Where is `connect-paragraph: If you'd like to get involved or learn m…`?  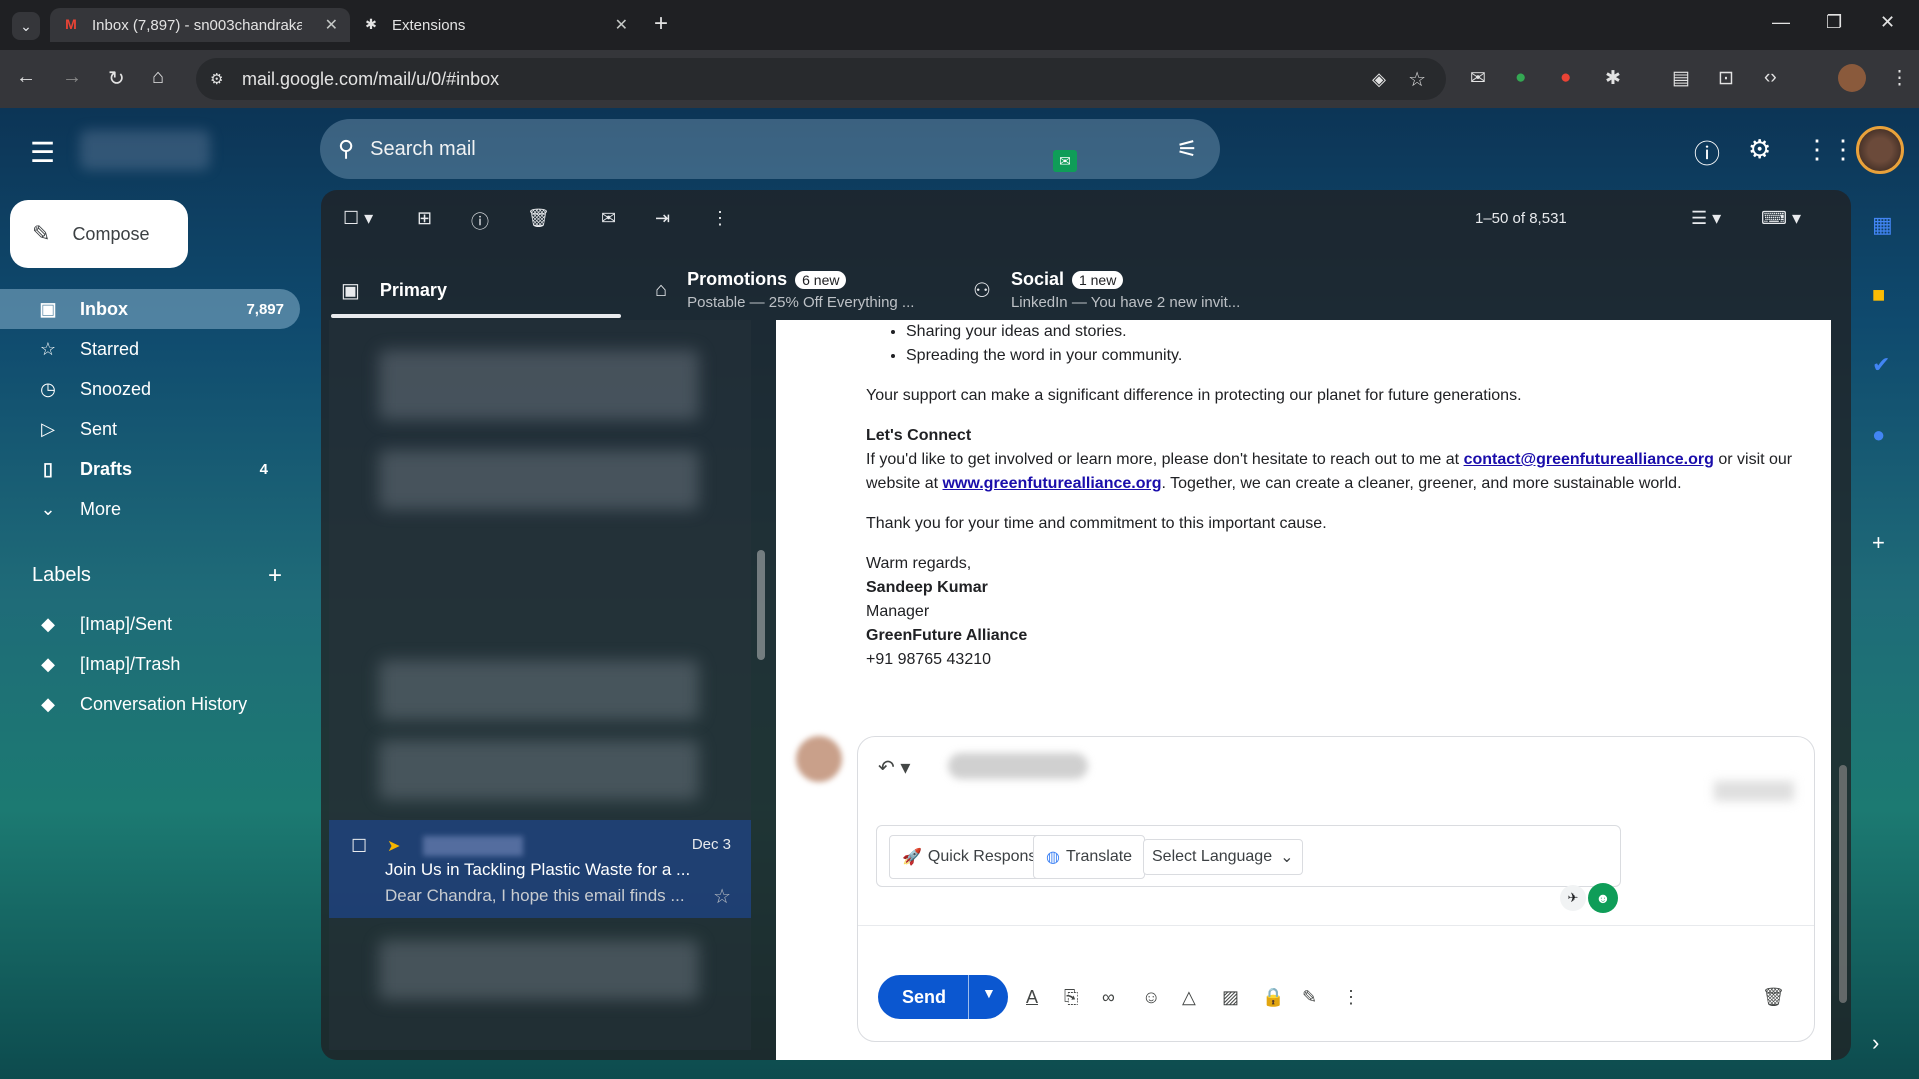 connect-paragraph: If you'd like to get involved or learn m… is located at coordinates (1341, 472).